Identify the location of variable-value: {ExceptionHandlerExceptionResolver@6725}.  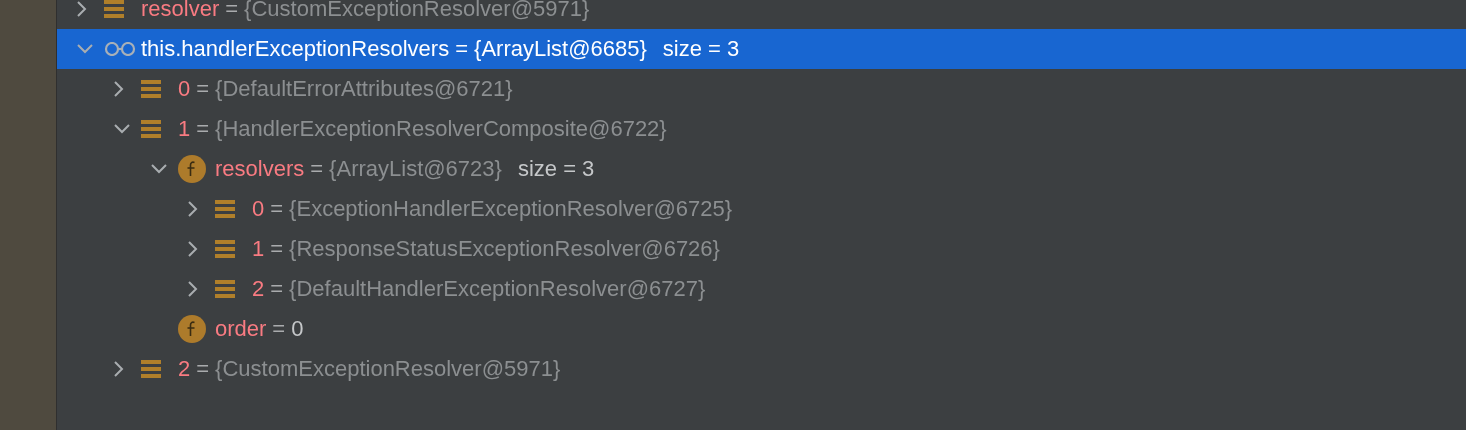
(511, 209).